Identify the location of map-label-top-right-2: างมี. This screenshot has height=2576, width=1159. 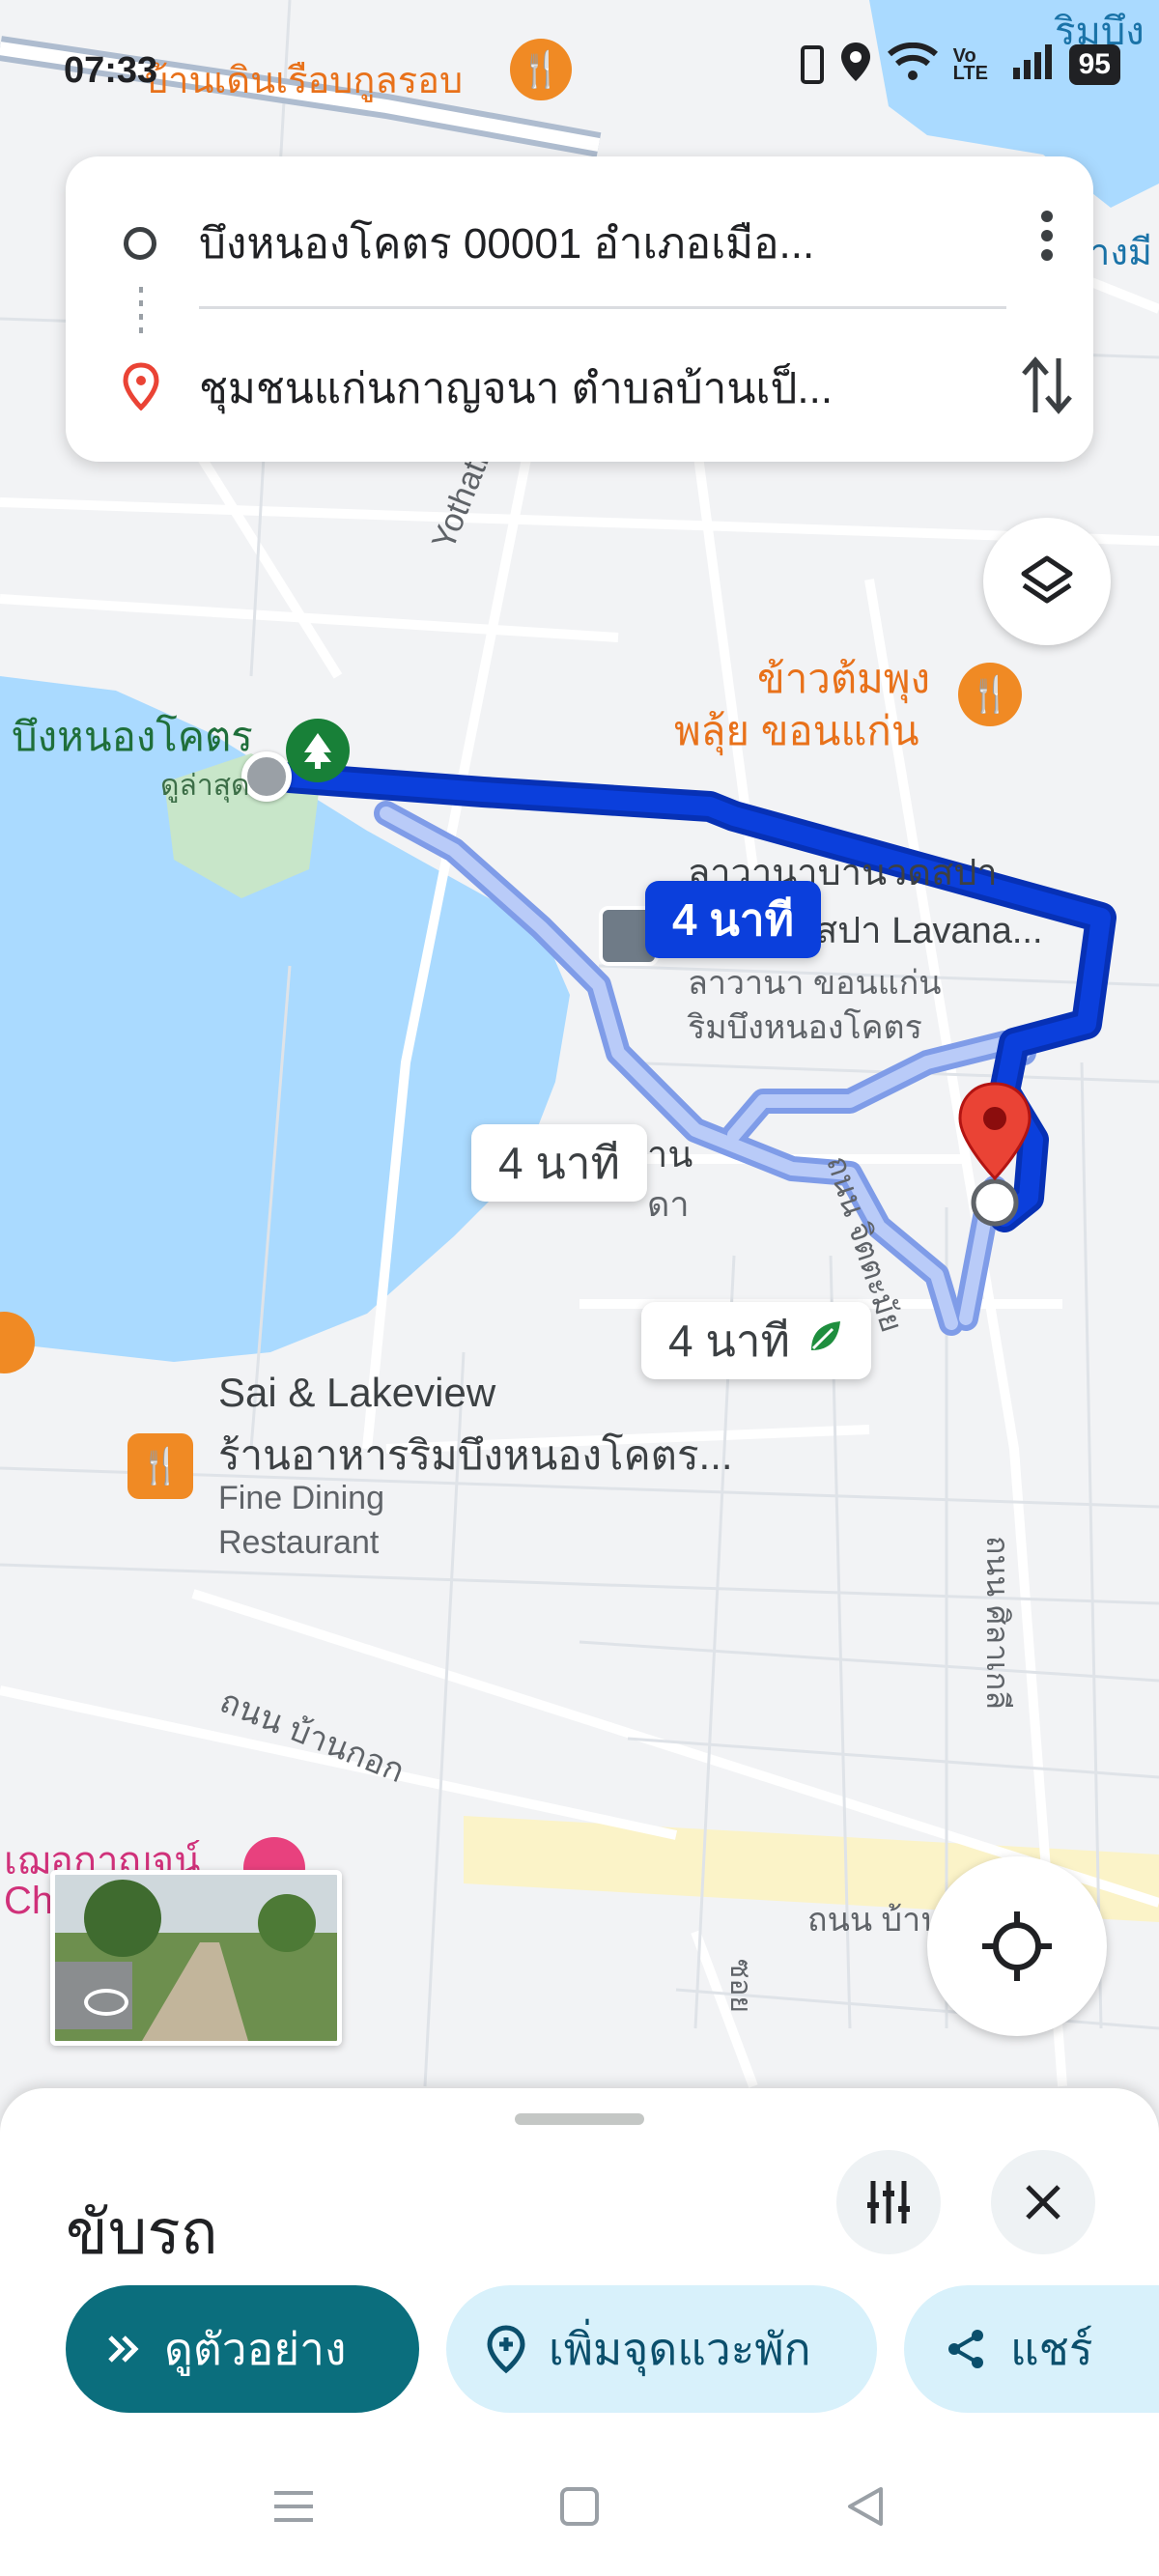
(1120, 253).